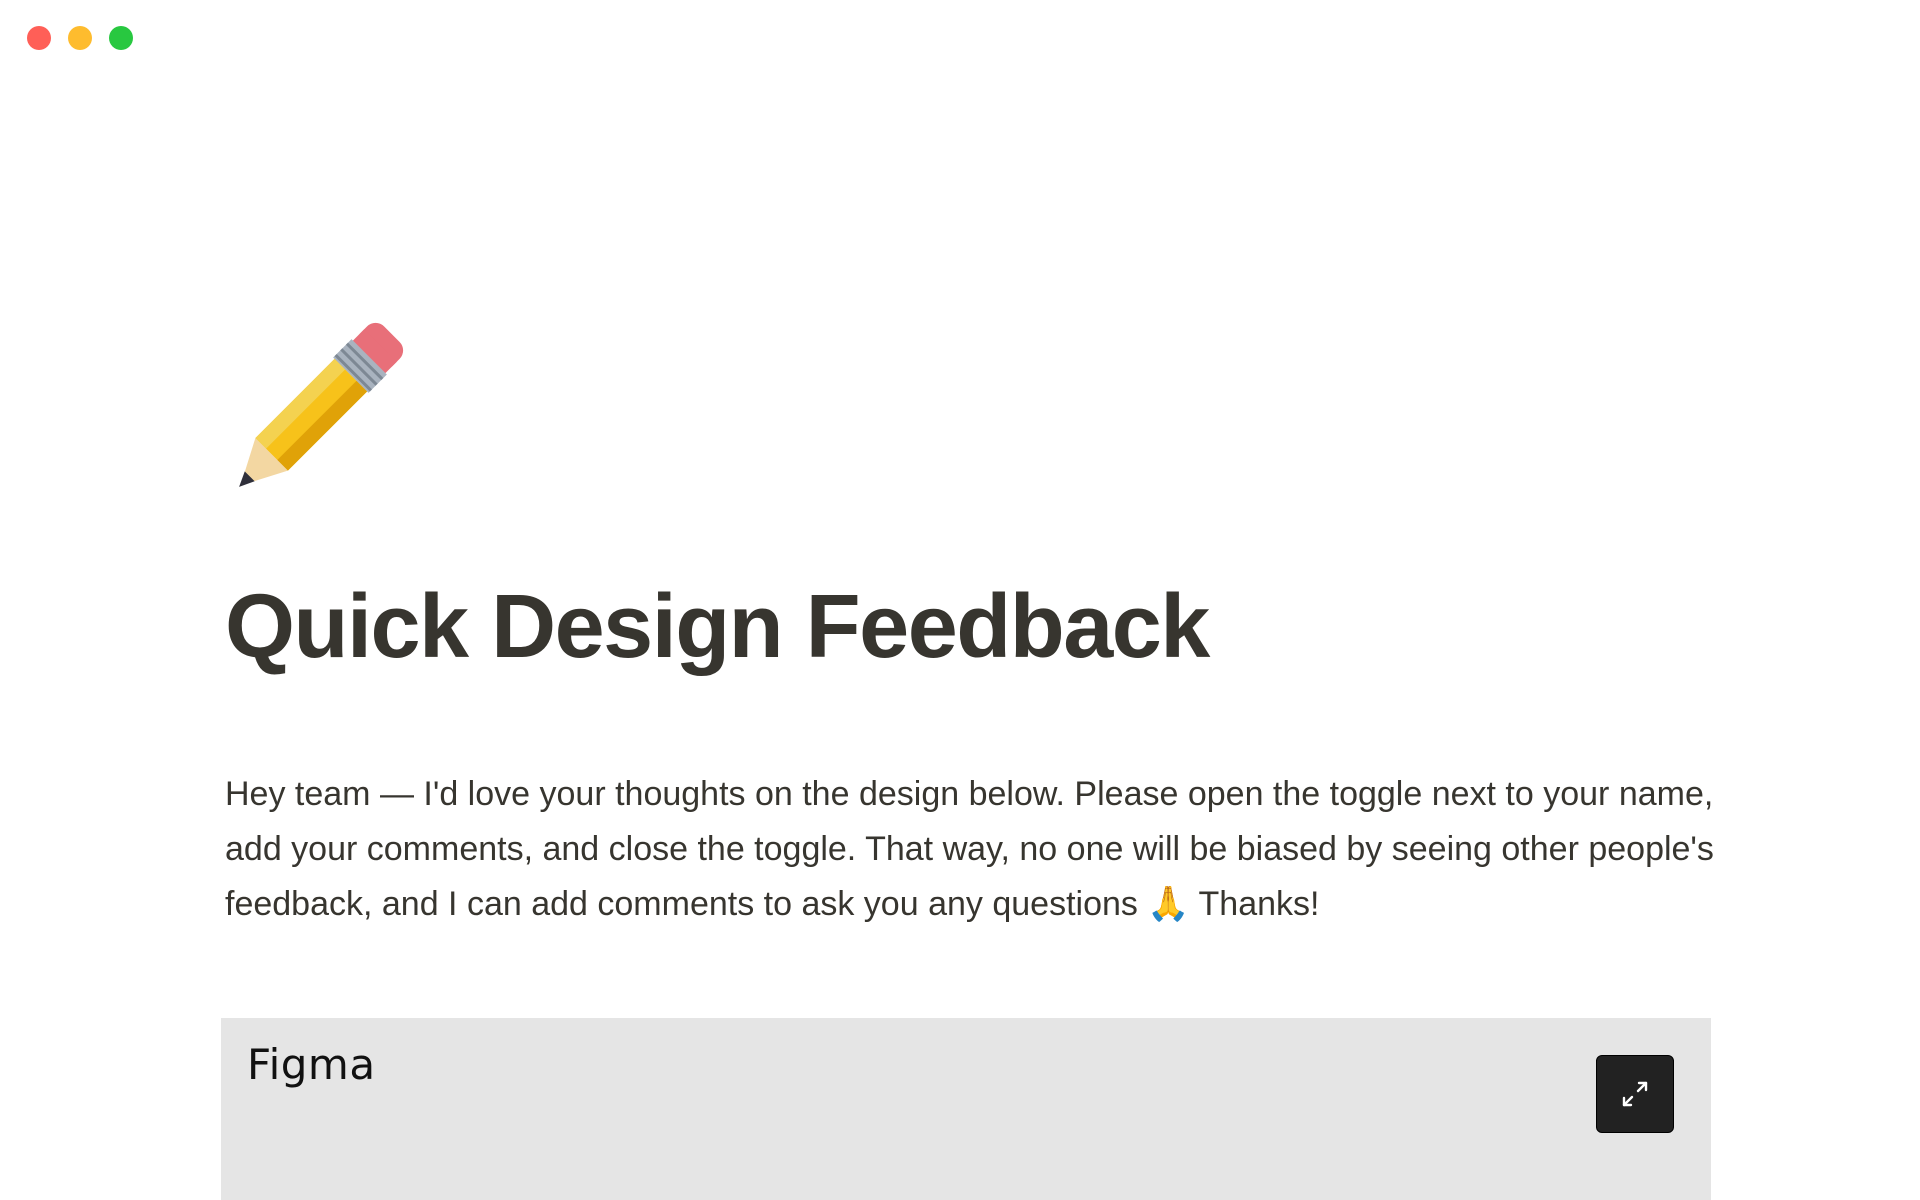 The image size is (1920, 1200). Describe the element at coordinates (311, 1064) in the screenshot. I see `embed-label: Figma` at that location.